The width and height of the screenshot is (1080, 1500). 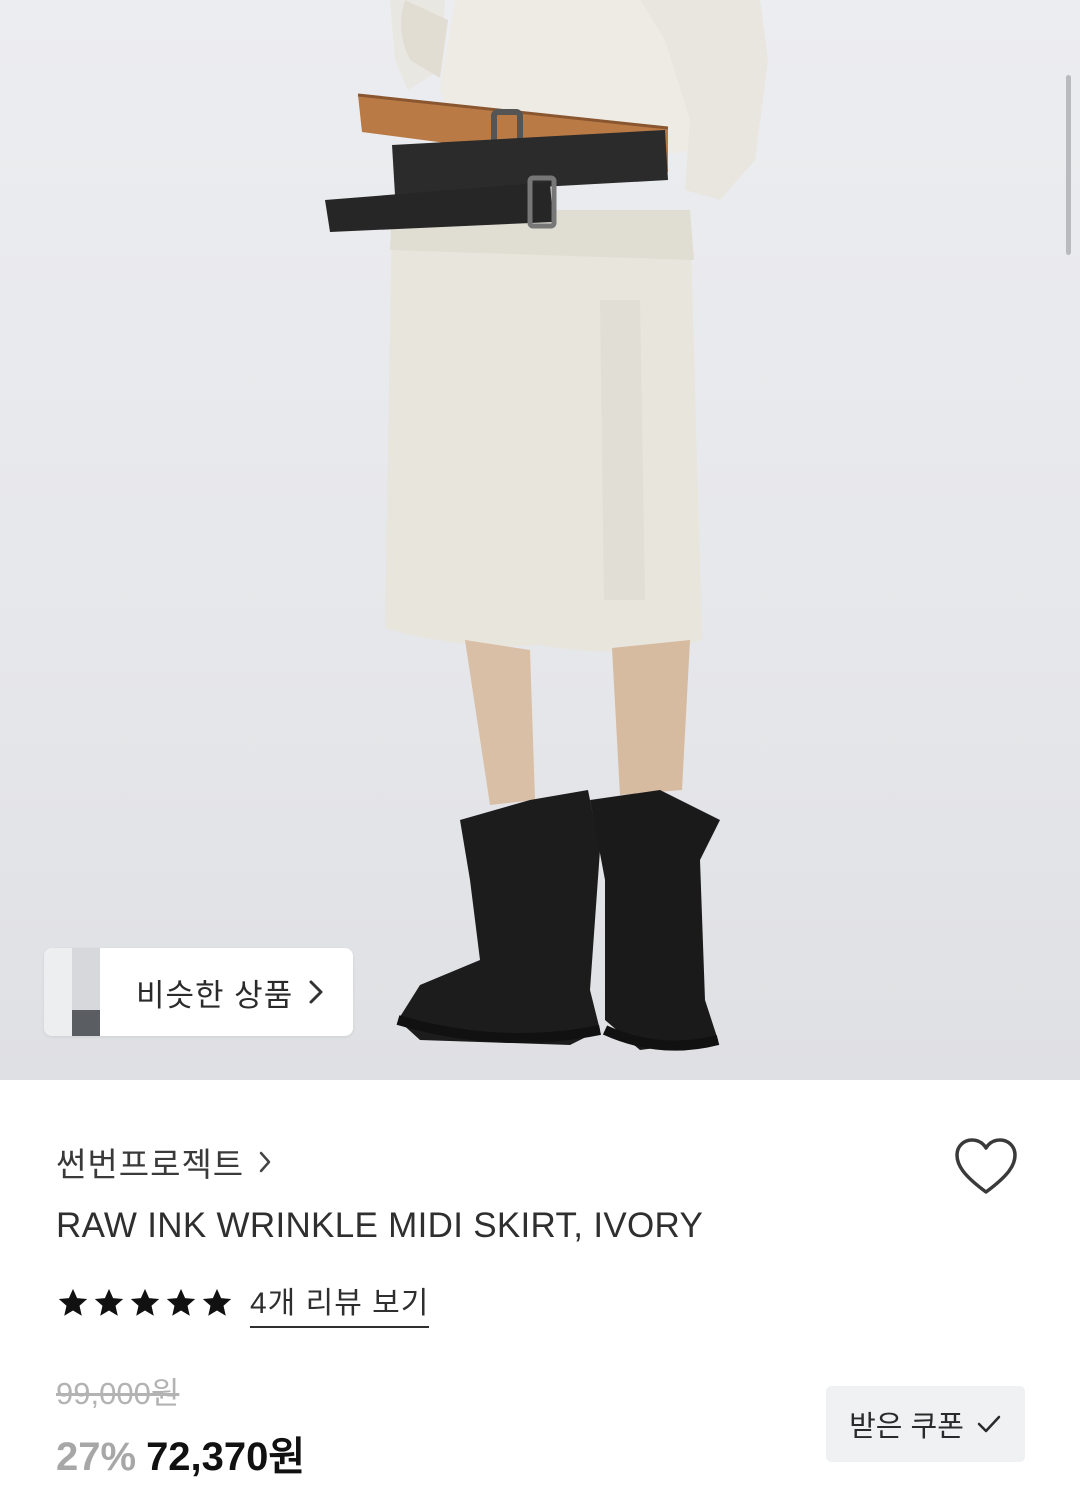 I want to click on similar-products-thumbnail, so click(x=72, y=992).